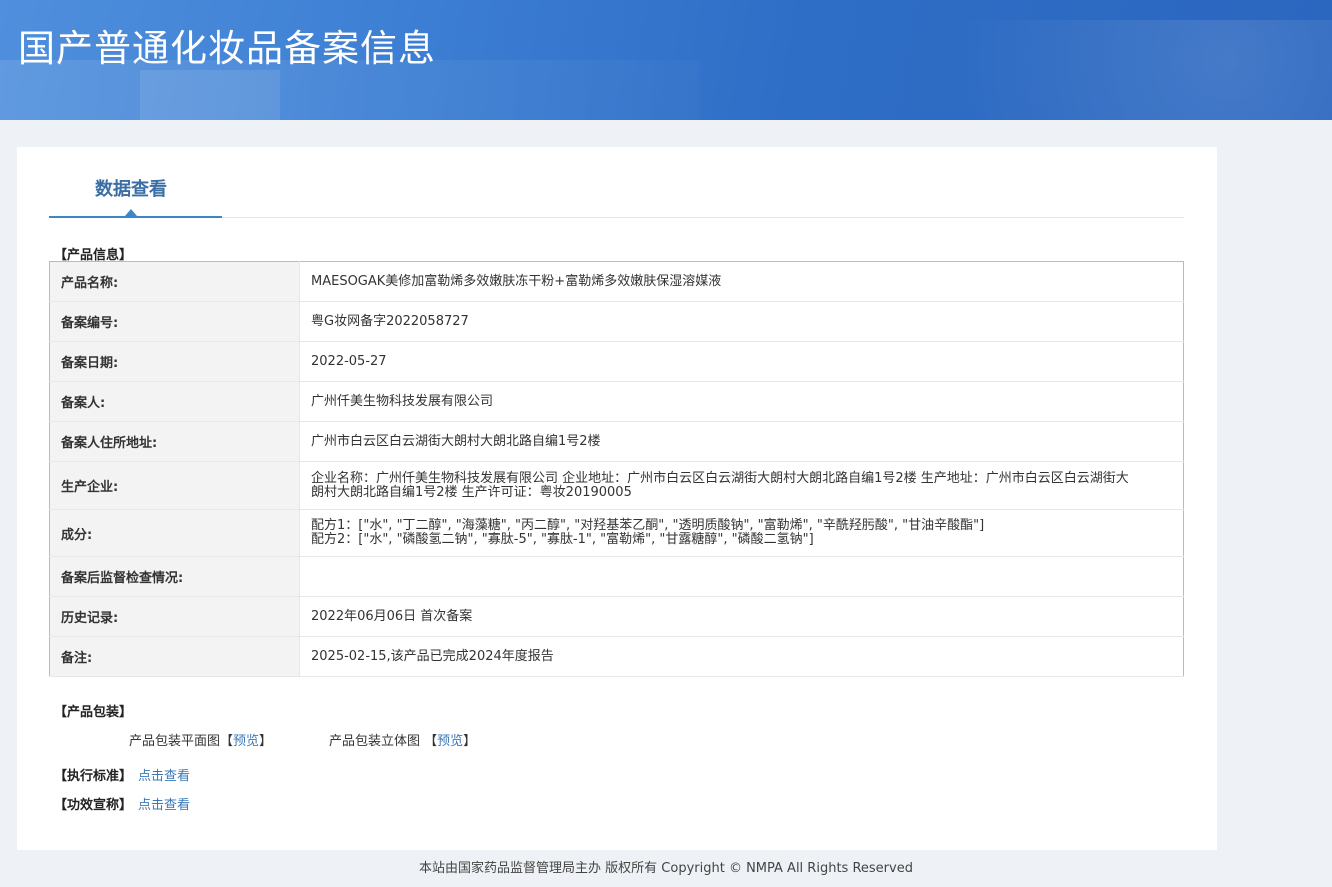  I want to click on standard-view-link: 点击查看, so click(164, 774).